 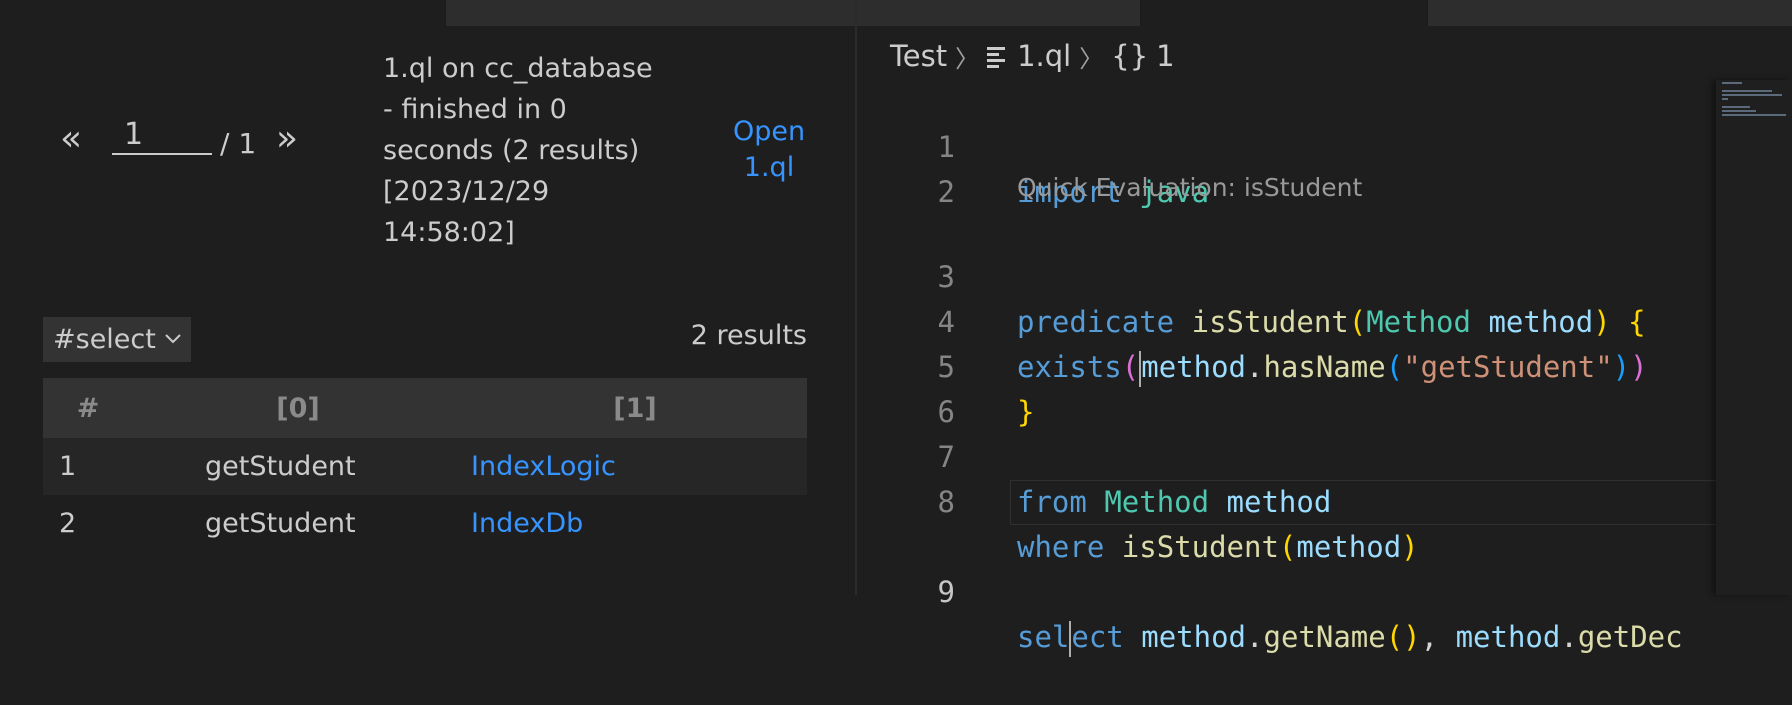 What do you see at coordinates (68, 523) in the screenshot?
I see `row-index: 2` at bounding box center [68, 523].